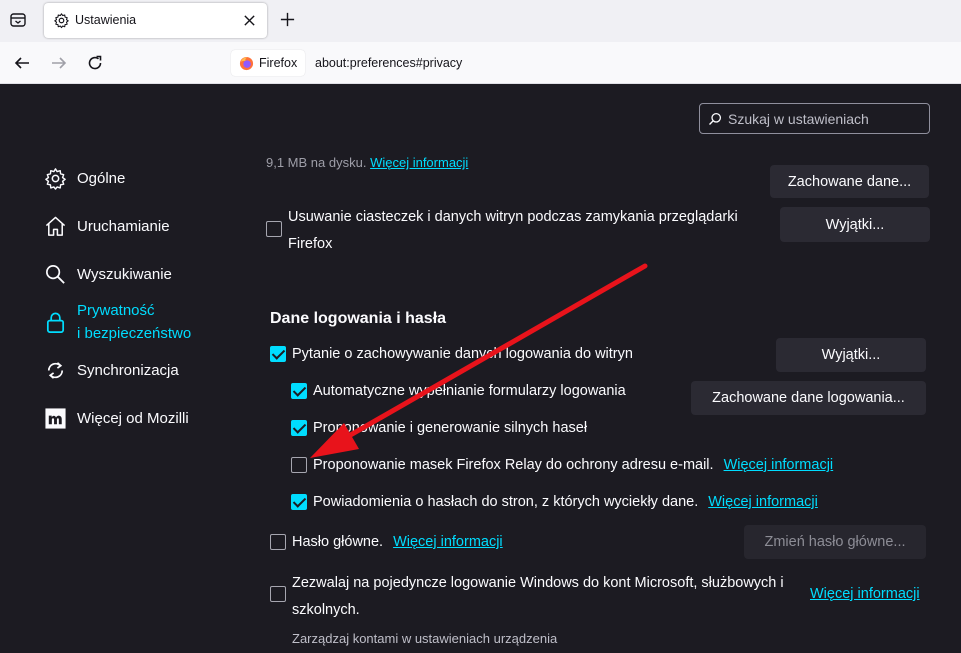 The image size is (961, 653). What do you see at coordinates (299, 391) in the screenshot?
I see `autofill-checkbox` at bounding box center [299, 391].